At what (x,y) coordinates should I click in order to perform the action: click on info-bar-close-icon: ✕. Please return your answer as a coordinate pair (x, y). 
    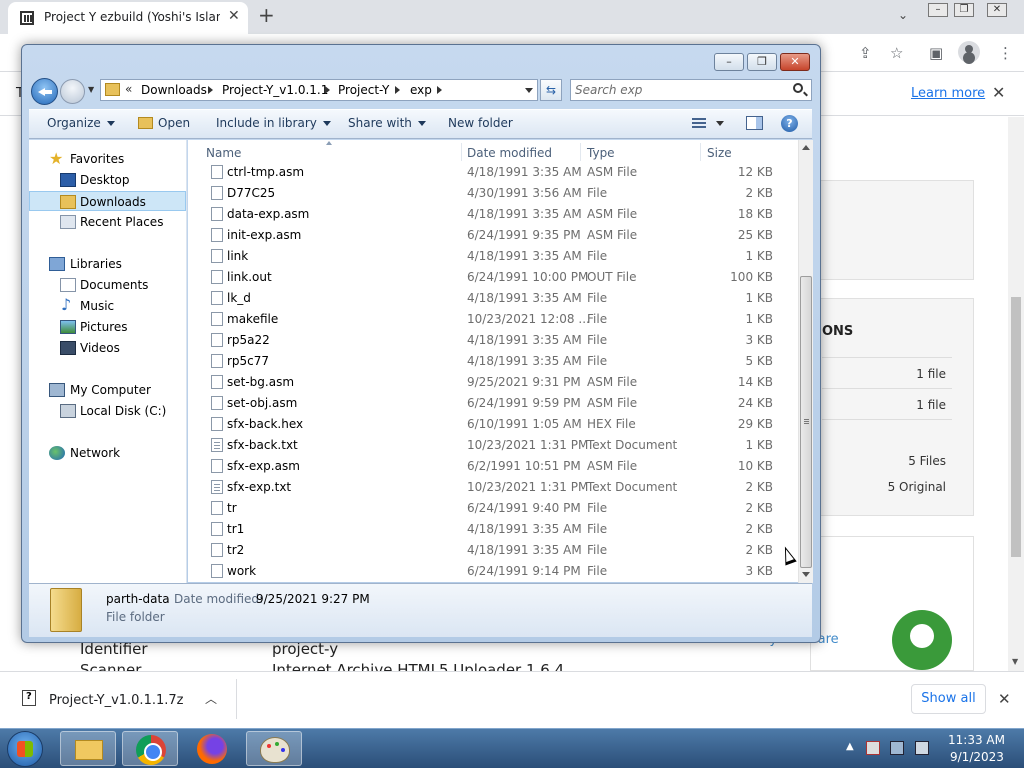
    Looking at the image, I should click on (998, 92).